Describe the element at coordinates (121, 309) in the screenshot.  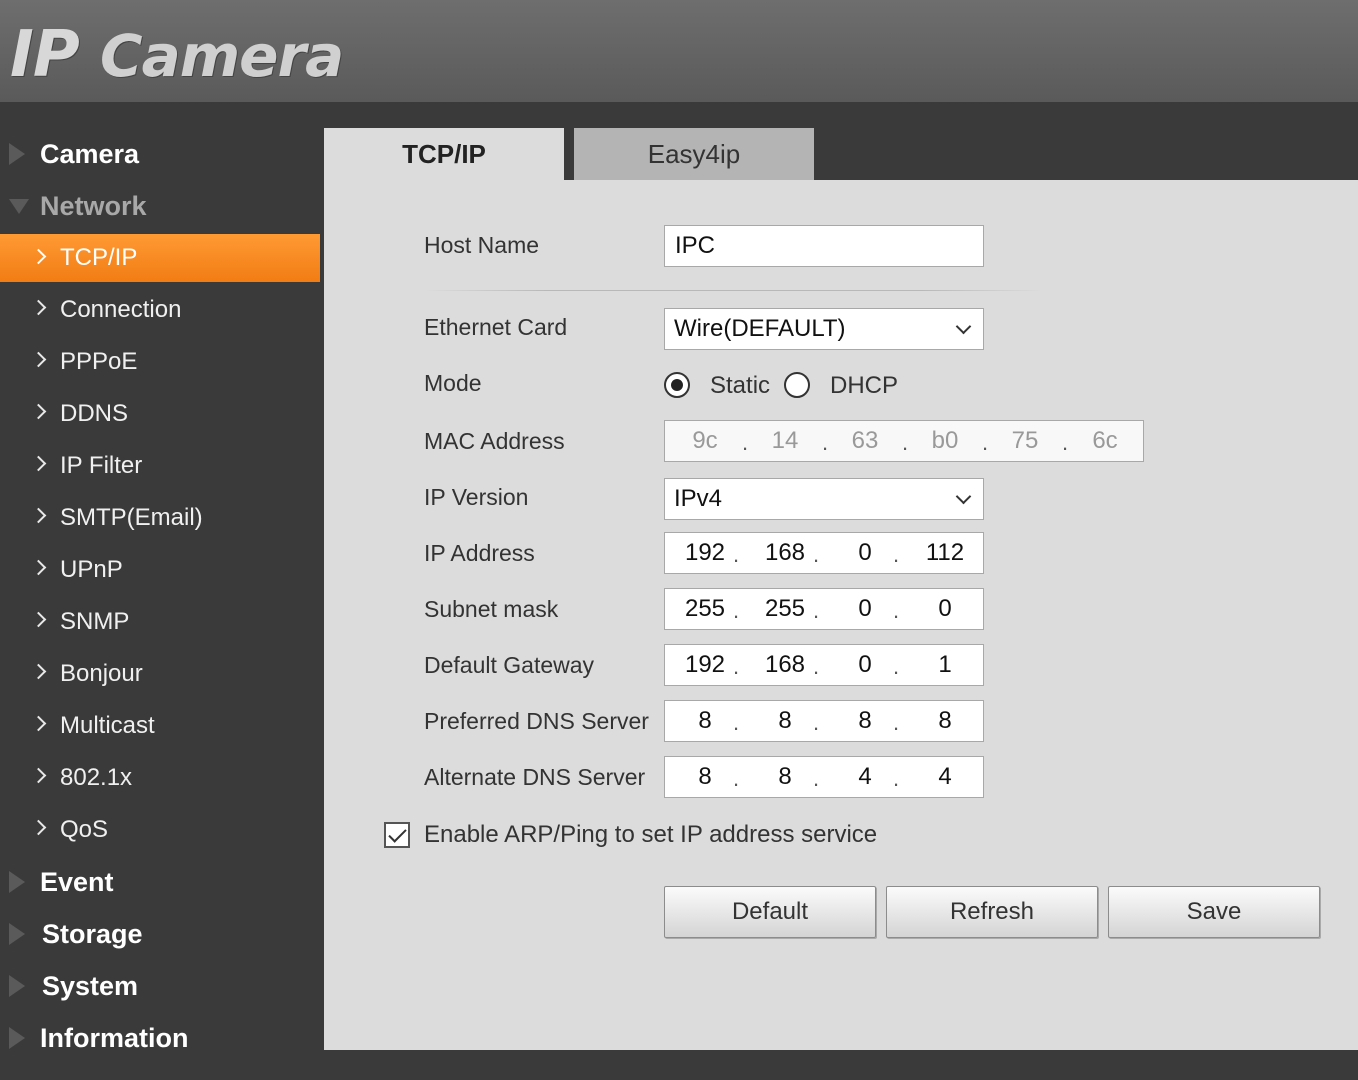
I see `sidebar-item-label: Connection` at that location.